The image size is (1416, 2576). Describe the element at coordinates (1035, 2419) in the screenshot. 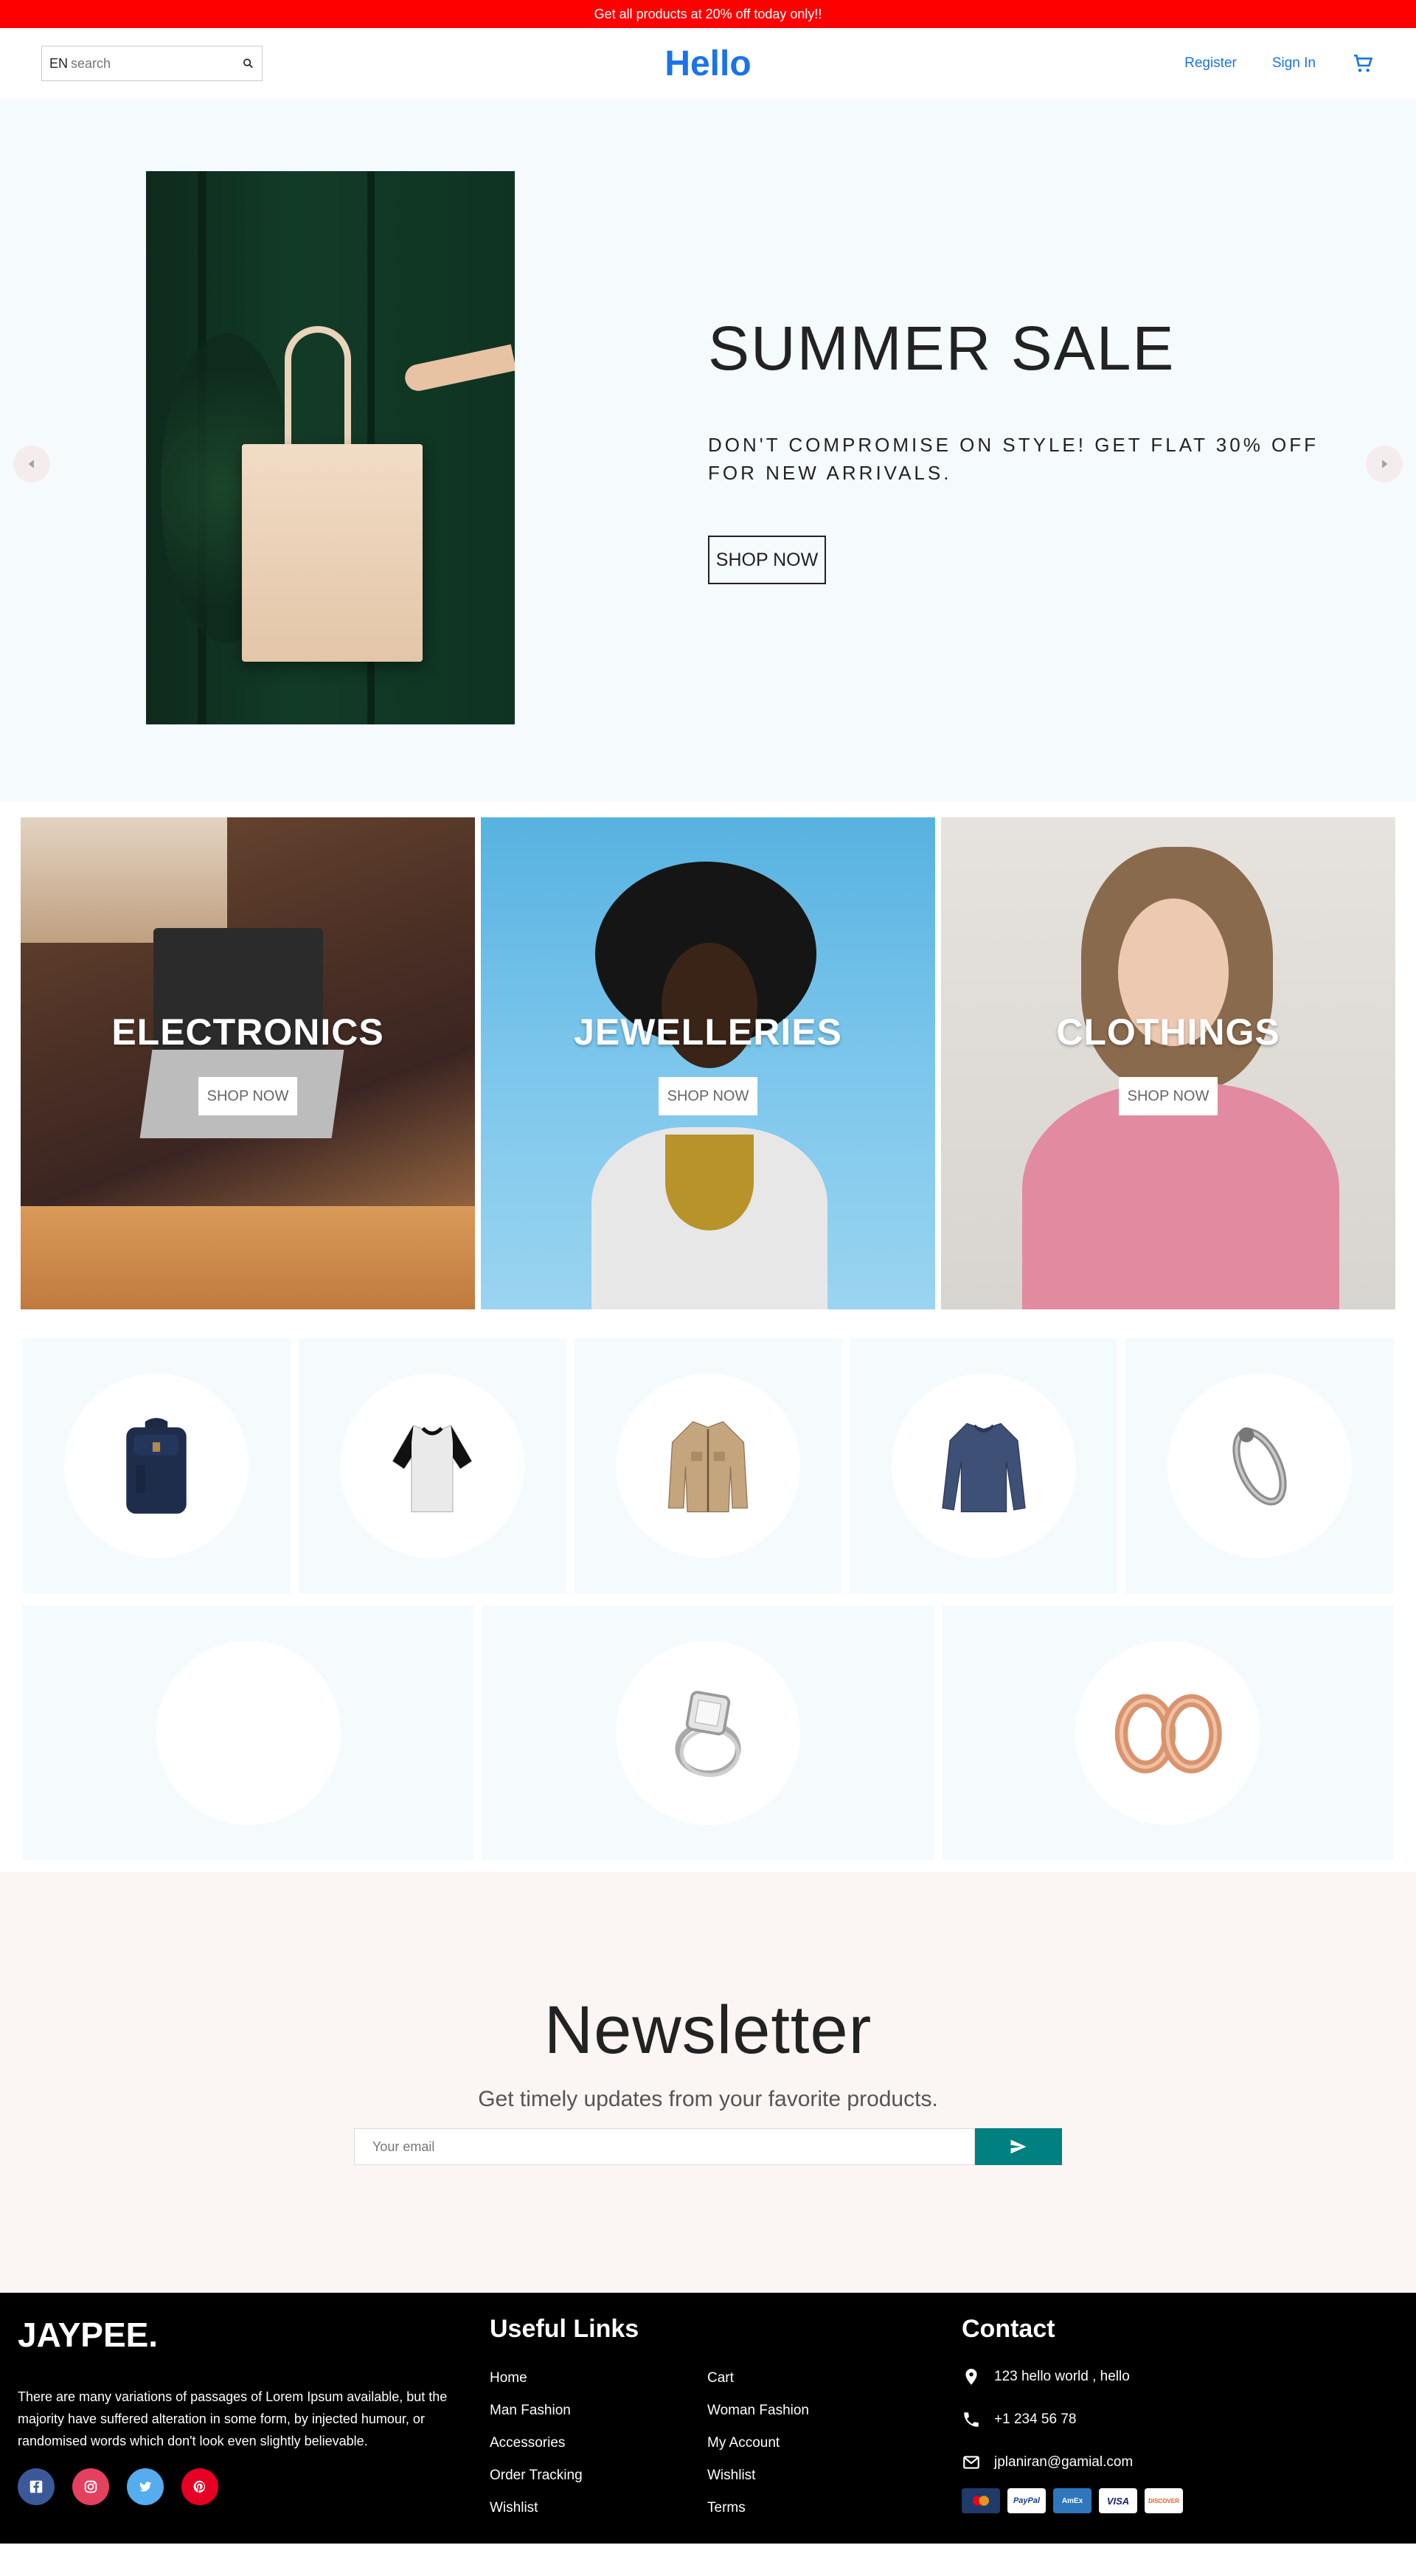

I see `phone-text: +1 234 56 78` at that location.